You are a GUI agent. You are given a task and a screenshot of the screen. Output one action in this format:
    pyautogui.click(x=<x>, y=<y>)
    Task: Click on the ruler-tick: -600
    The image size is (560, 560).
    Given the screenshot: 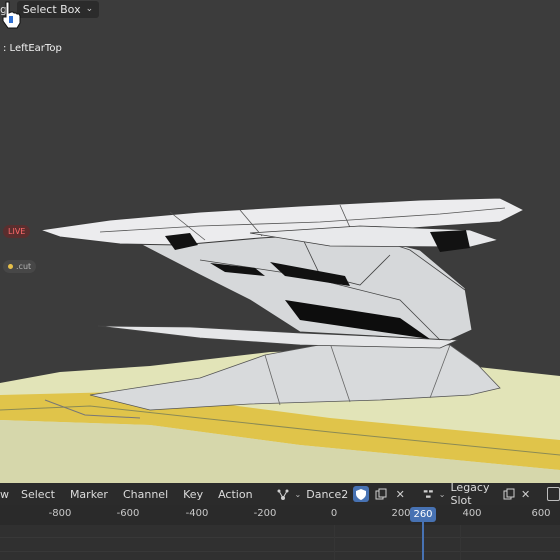 What is the action you would take?
    pyautogui.click(x=128, y=513)
    